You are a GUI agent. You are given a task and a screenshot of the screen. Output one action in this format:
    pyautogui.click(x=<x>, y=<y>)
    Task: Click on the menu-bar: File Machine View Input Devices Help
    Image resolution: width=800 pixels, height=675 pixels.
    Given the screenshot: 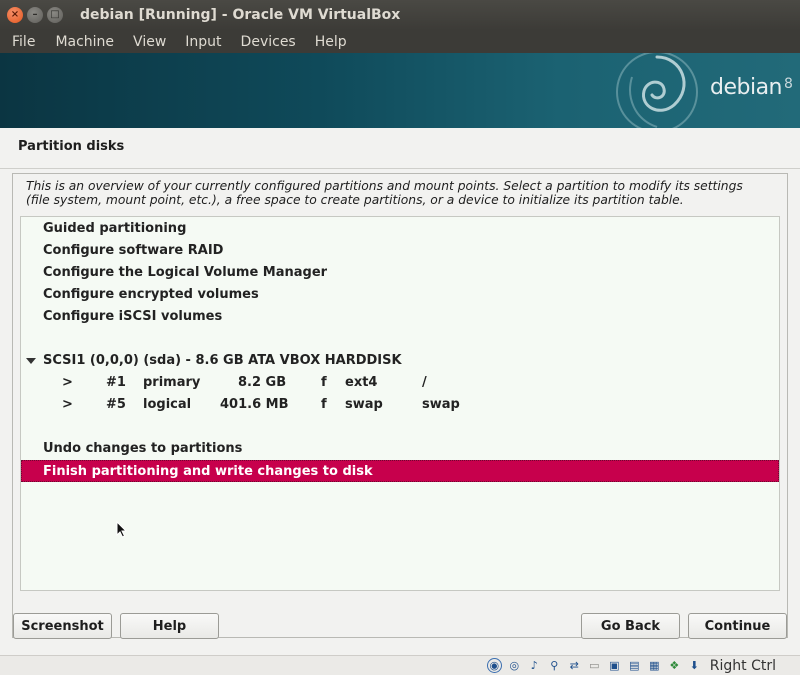 What is the action you would take?
    pyautogui.click(x=400, y=41)
    